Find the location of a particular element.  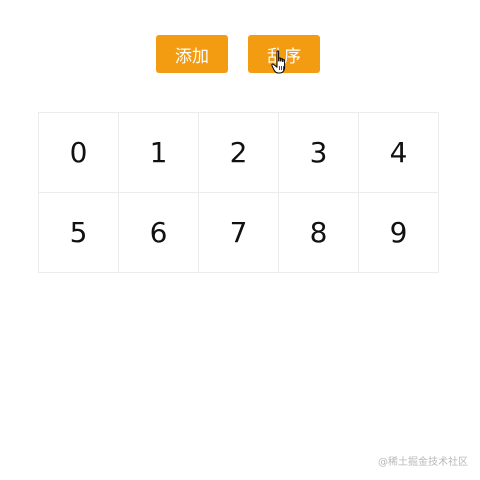

watermark: @稀土掘金技术社区 is located at coordinates (423, 462).